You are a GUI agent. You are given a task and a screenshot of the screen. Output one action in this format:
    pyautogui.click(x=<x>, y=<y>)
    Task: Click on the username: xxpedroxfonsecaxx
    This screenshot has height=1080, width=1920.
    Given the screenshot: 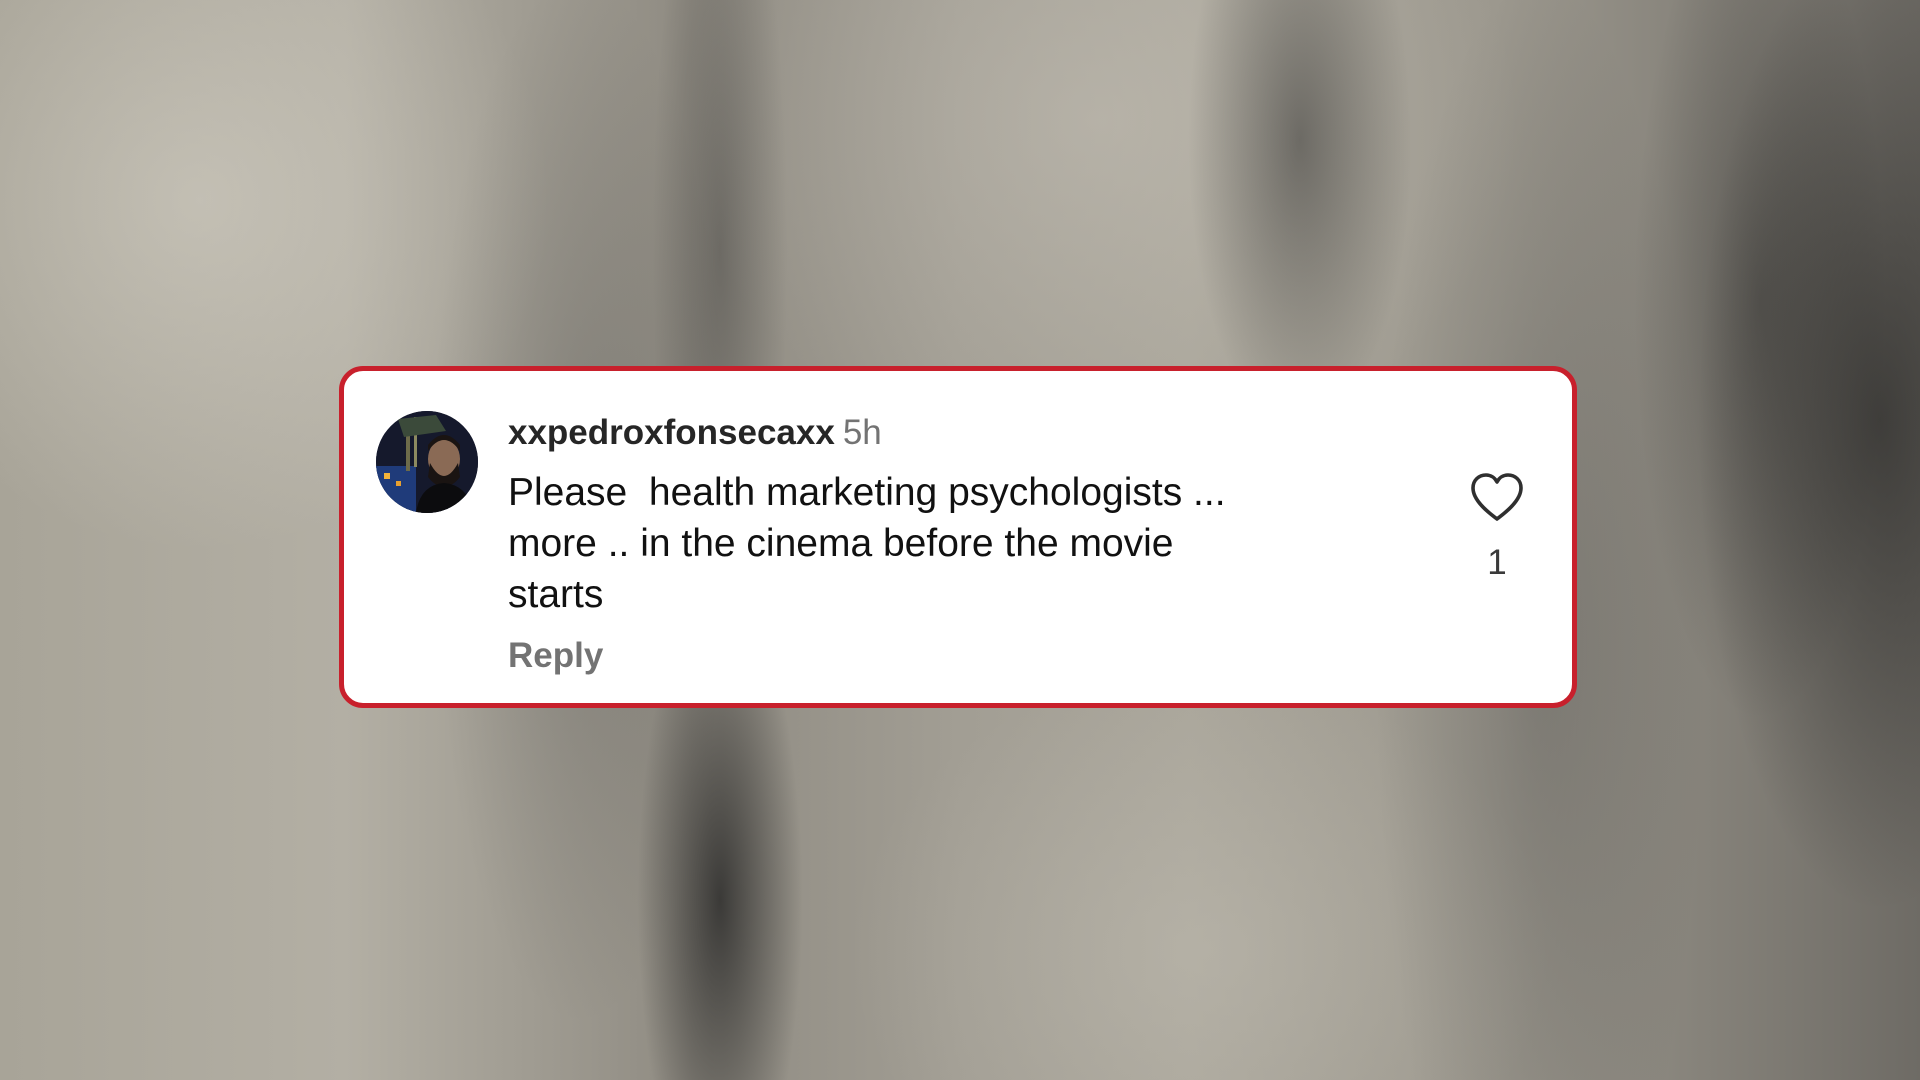 What is the action you would take?
    pyautogui.click(x=671, y=432)
    